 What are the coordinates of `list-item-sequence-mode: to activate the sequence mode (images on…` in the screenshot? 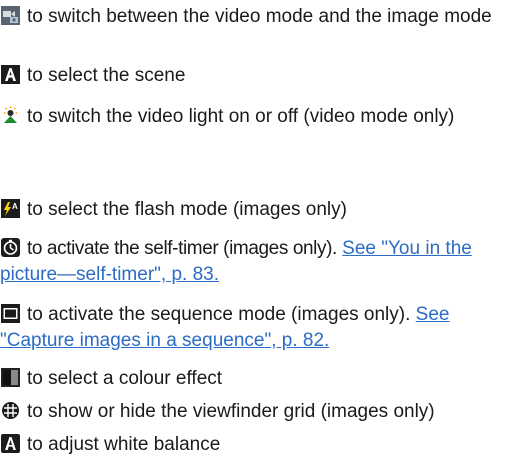 It's located at (257, 328).